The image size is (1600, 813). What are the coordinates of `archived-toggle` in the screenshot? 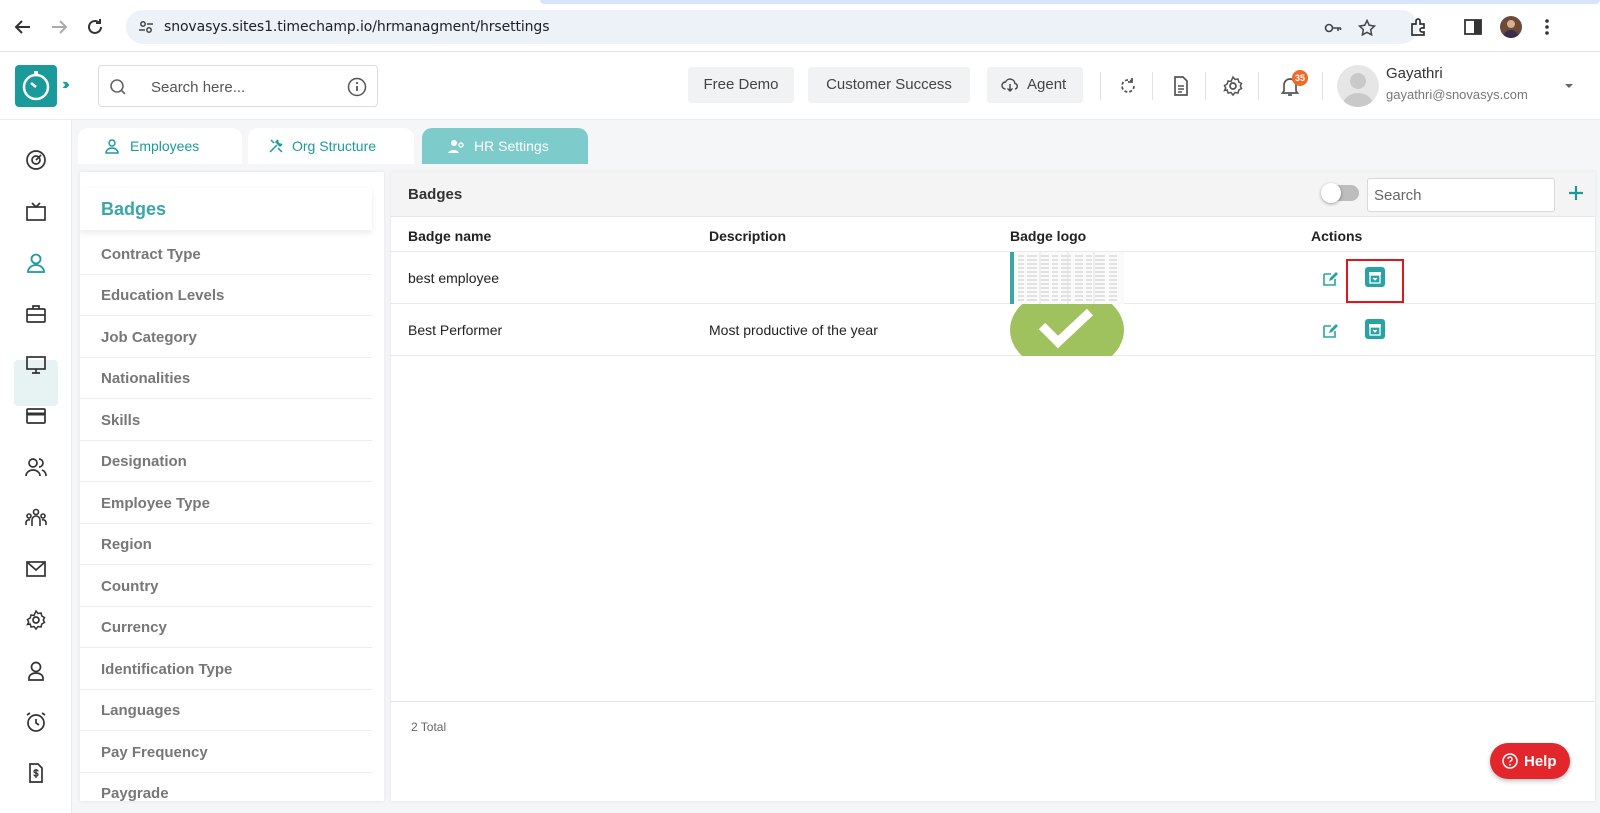 It's located at (1340, 193).